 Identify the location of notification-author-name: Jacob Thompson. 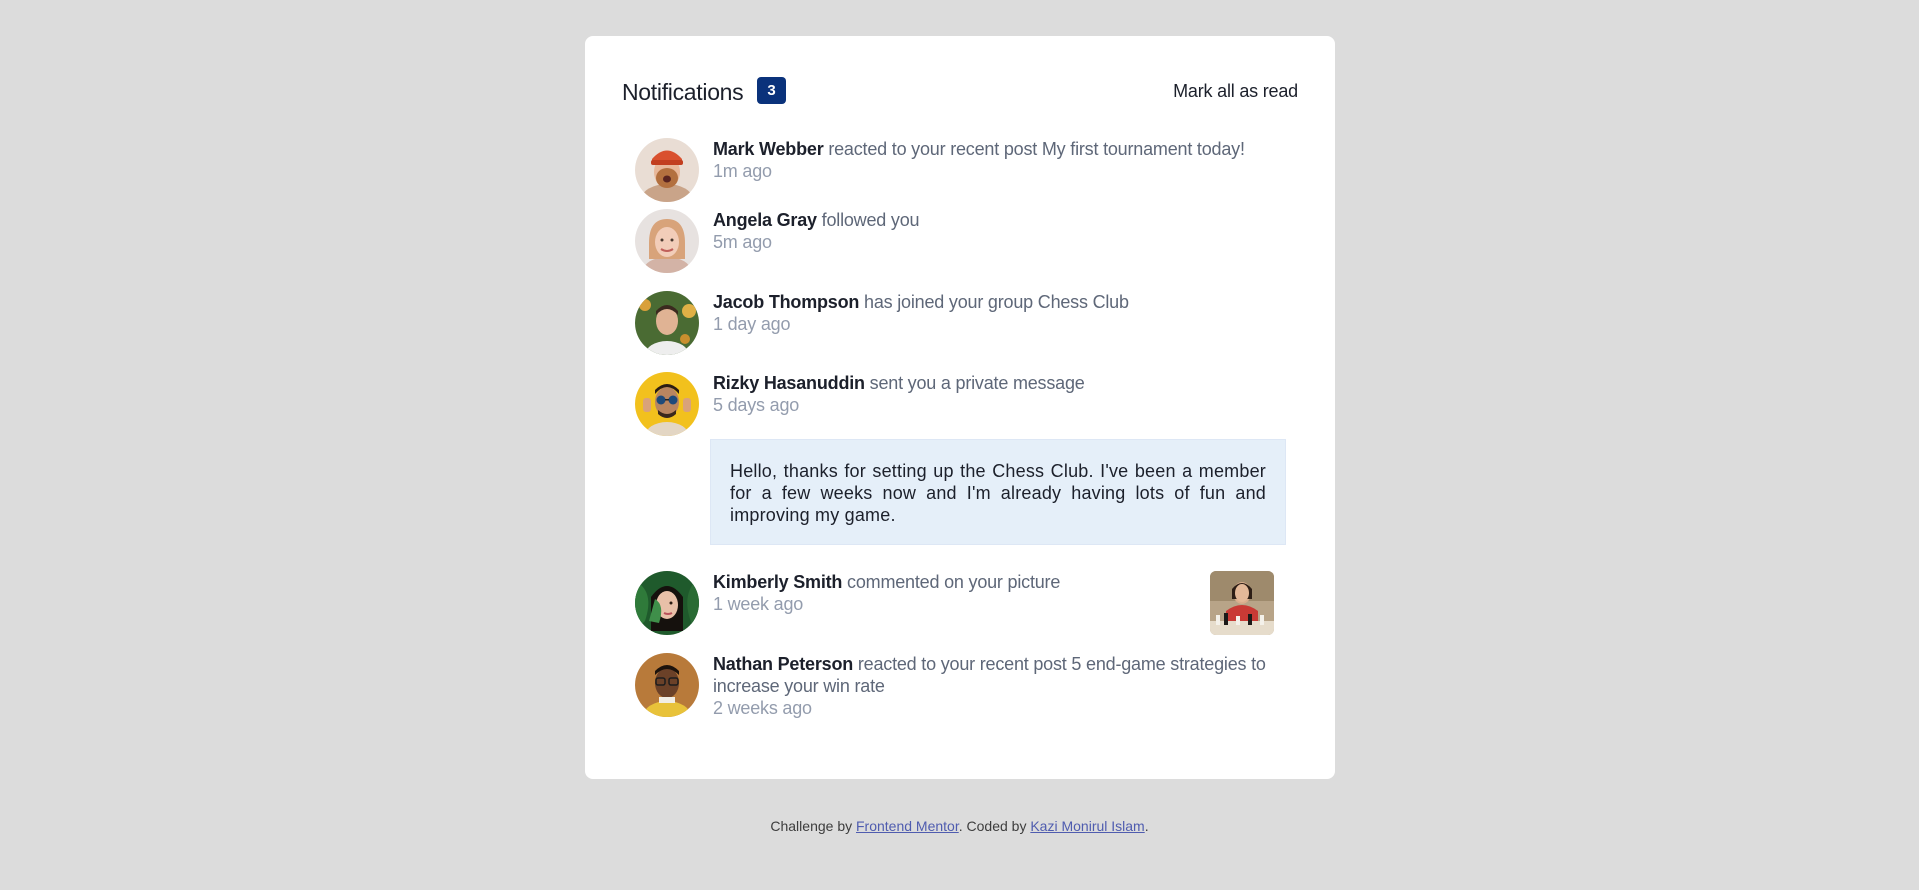
(786, 302).